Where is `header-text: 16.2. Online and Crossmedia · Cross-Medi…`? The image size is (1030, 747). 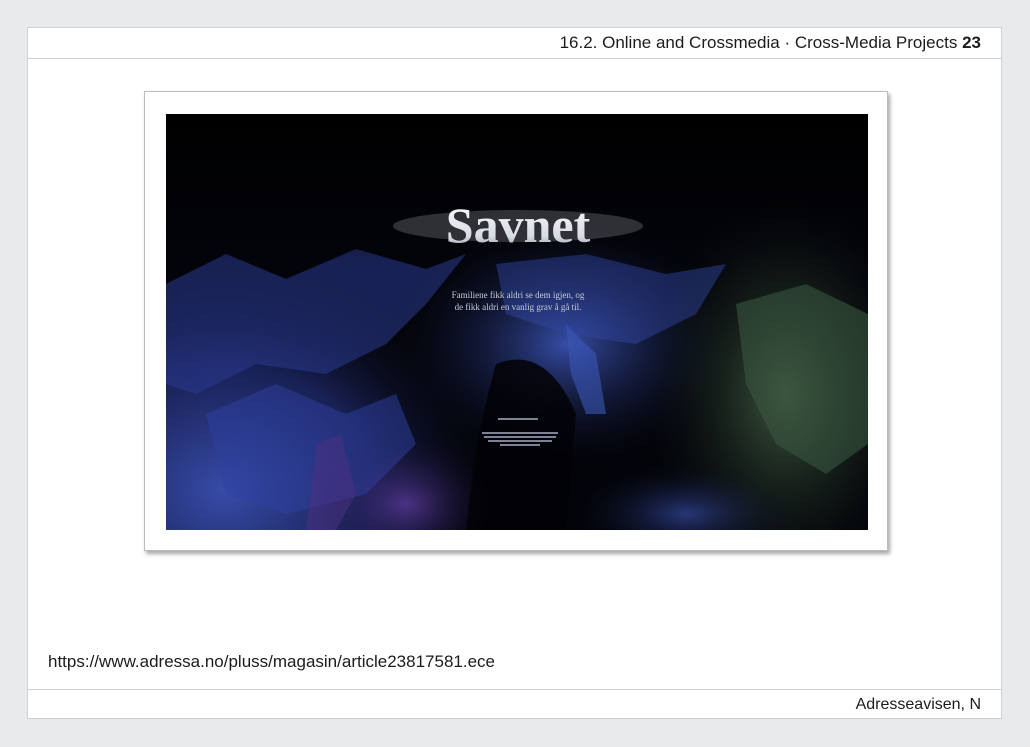
header-text: 16.2. Online and Crossmedia · Cross-Medi… is located at coordinates (770, 43).